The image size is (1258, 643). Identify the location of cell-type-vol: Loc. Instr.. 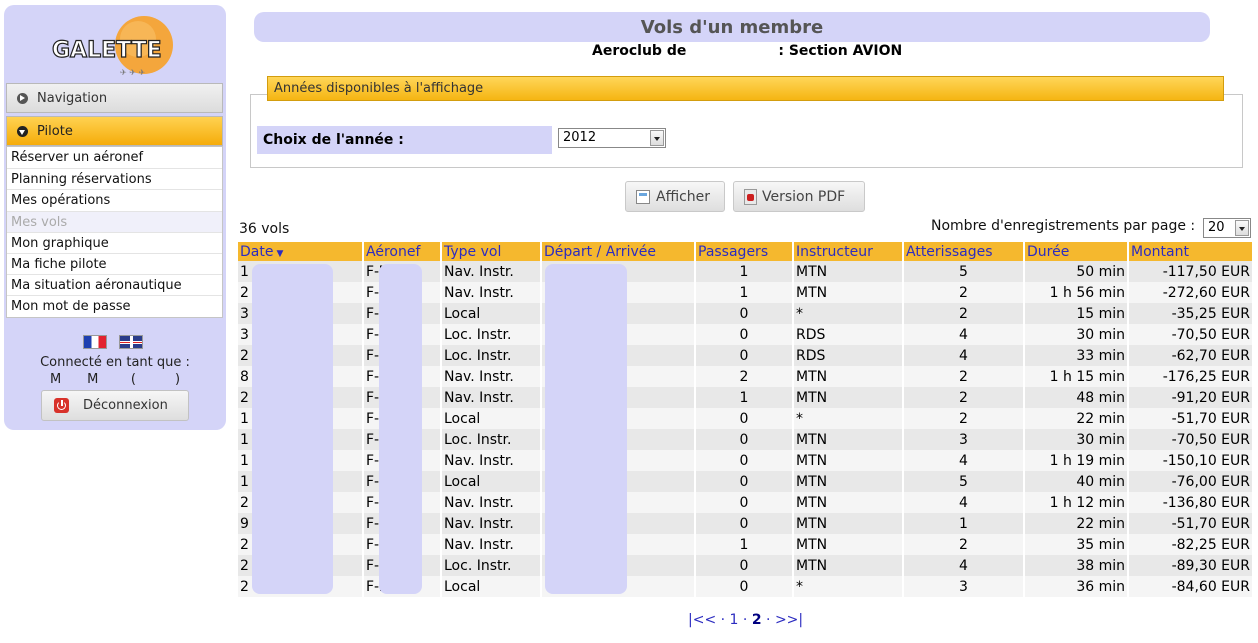
(491, 439).